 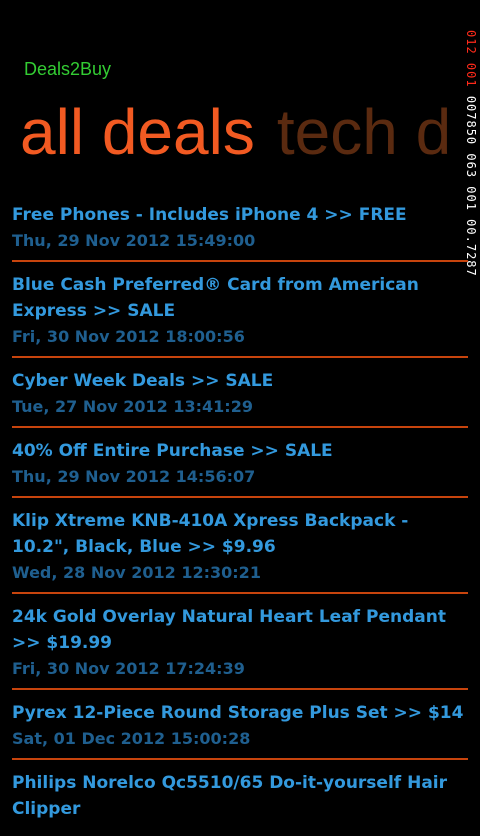 What do you see at coordinates (128, 336) in the screenshot?
I see `deal-date: Fri, 30 Nov 2012 18:00:56` at bounding box center [128, 336].